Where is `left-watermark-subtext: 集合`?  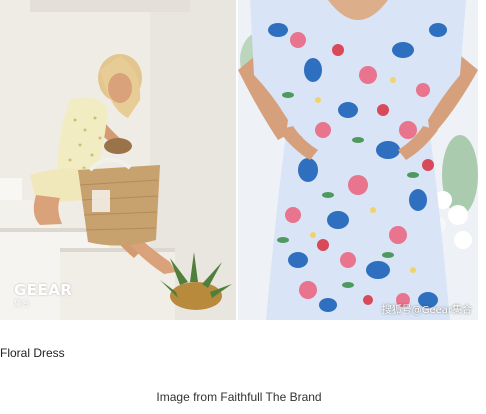
left-watermark-subtext: 集合 is located at coordinates (22, 303).